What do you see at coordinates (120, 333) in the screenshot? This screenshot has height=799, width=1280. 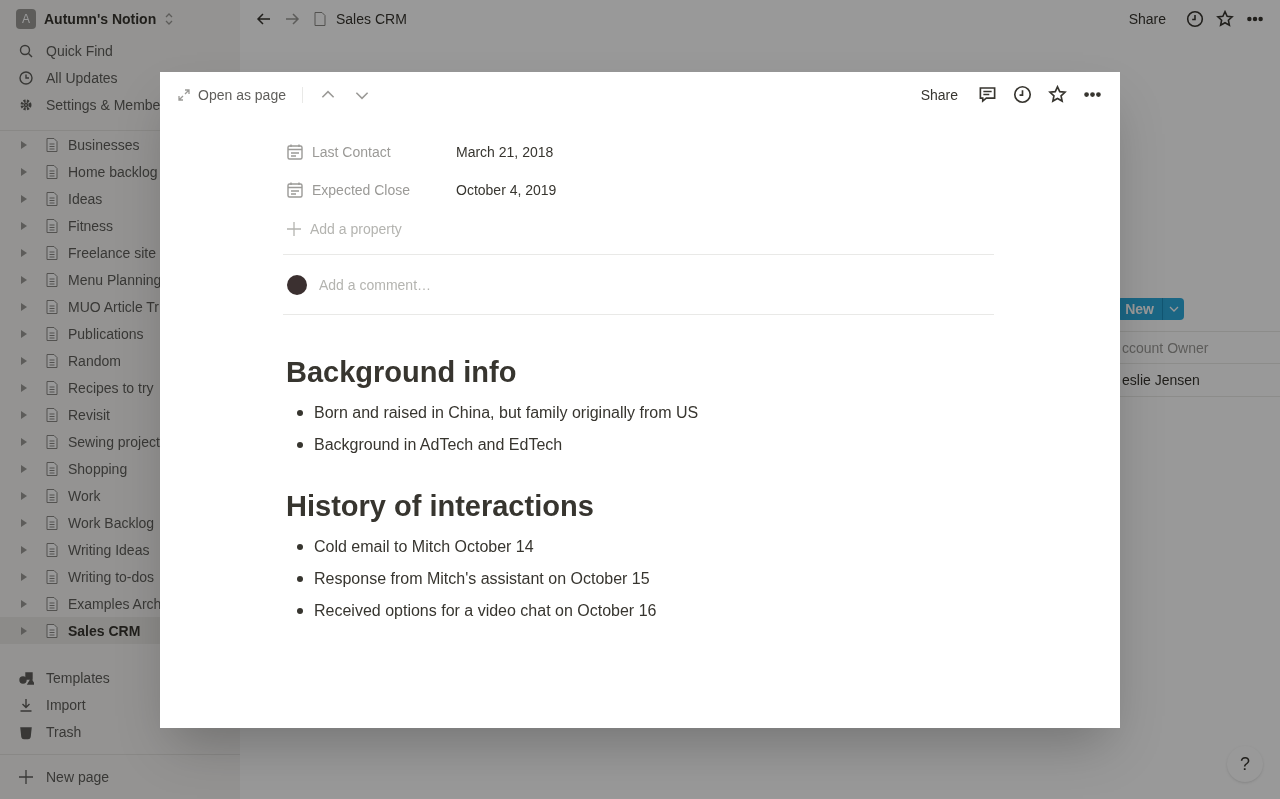 I see `sidebar-page-item: Publications` at bounding box center [120, 333].